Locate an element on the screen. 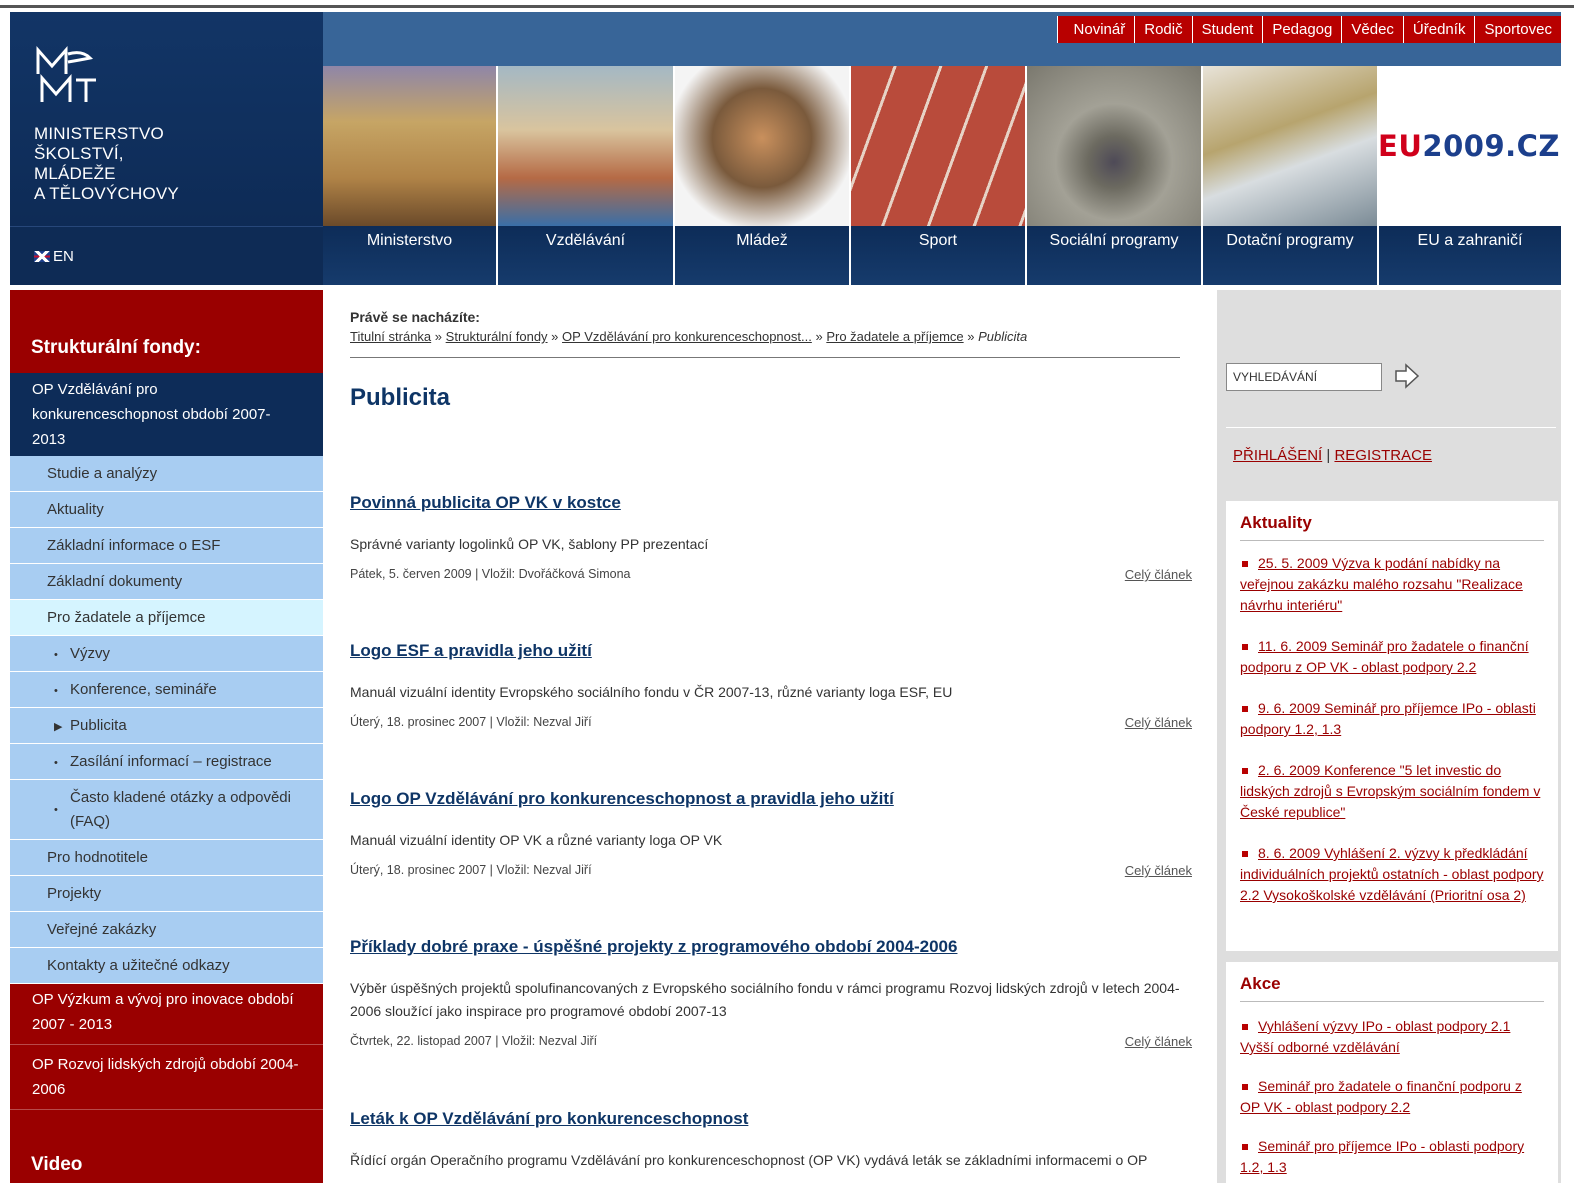 The width and height of the screenshot is (1574, 1183). sidebar-item-pro-zadatele: Pro žadatele a příjemce is located at coordinates (166, 618).